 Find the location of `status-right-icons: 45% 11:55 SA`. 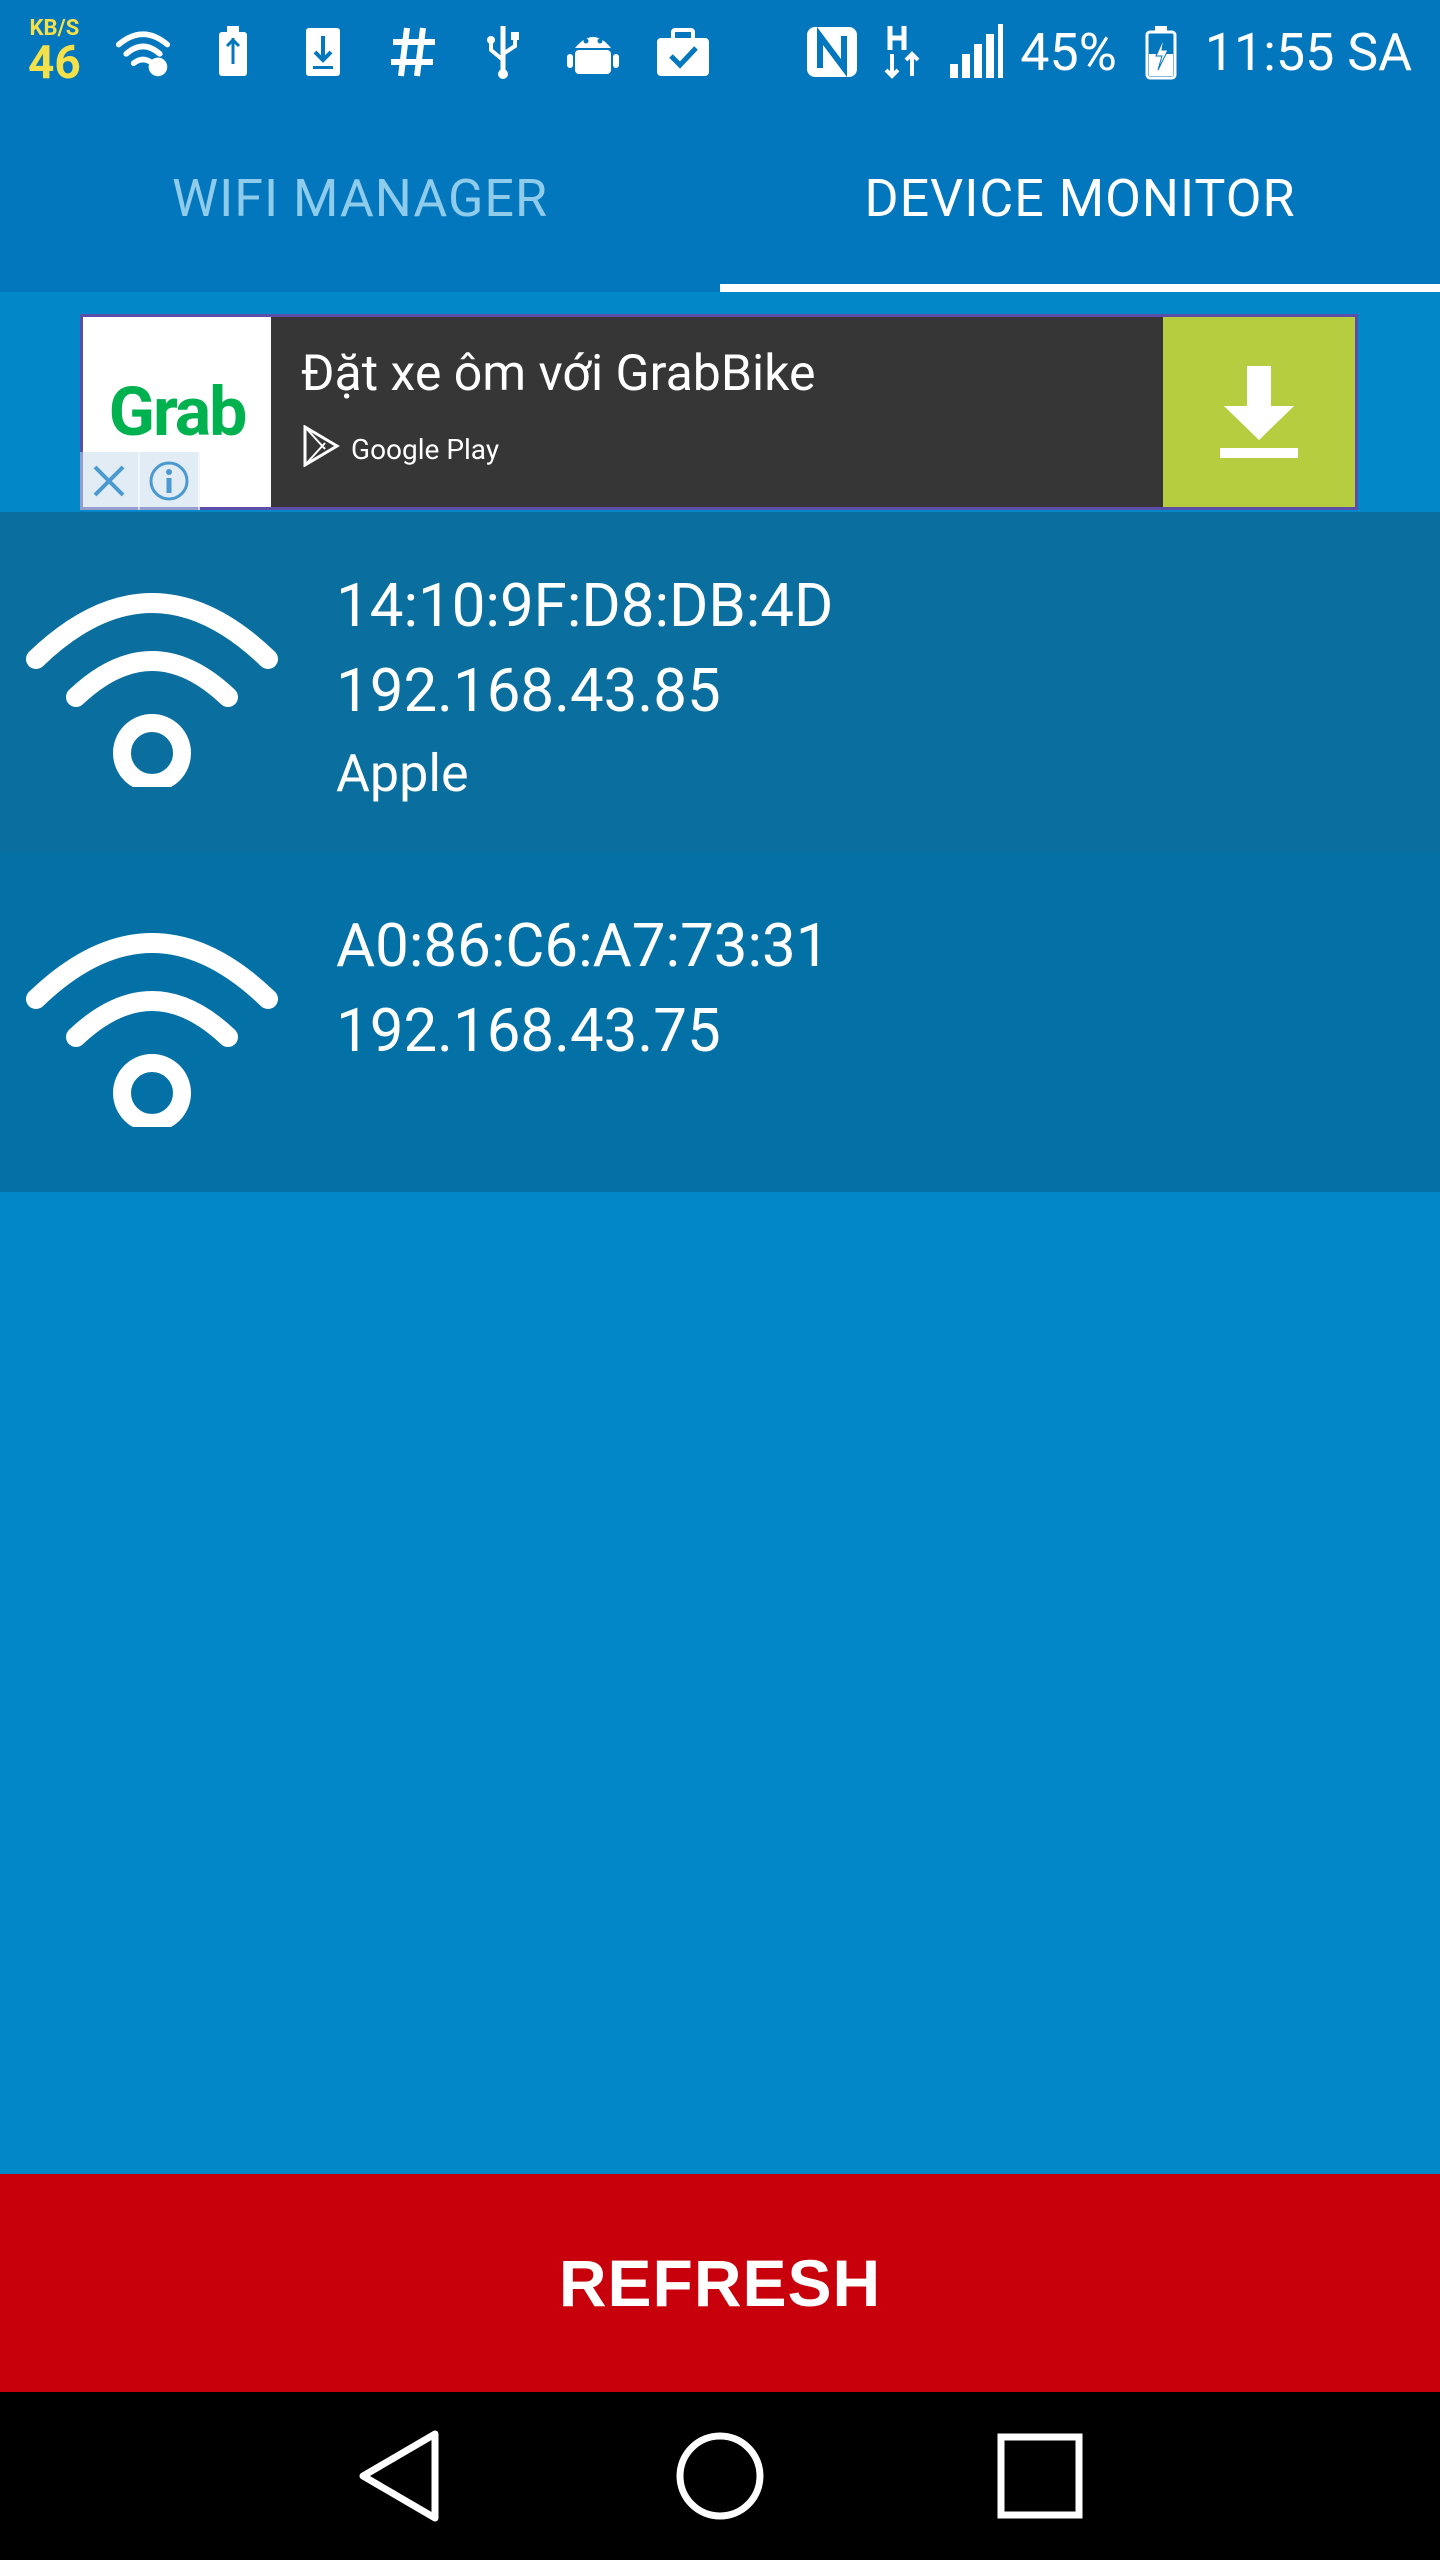

status-right-icons: 45% 11:55 SA is located at coordinates (1108, 52).